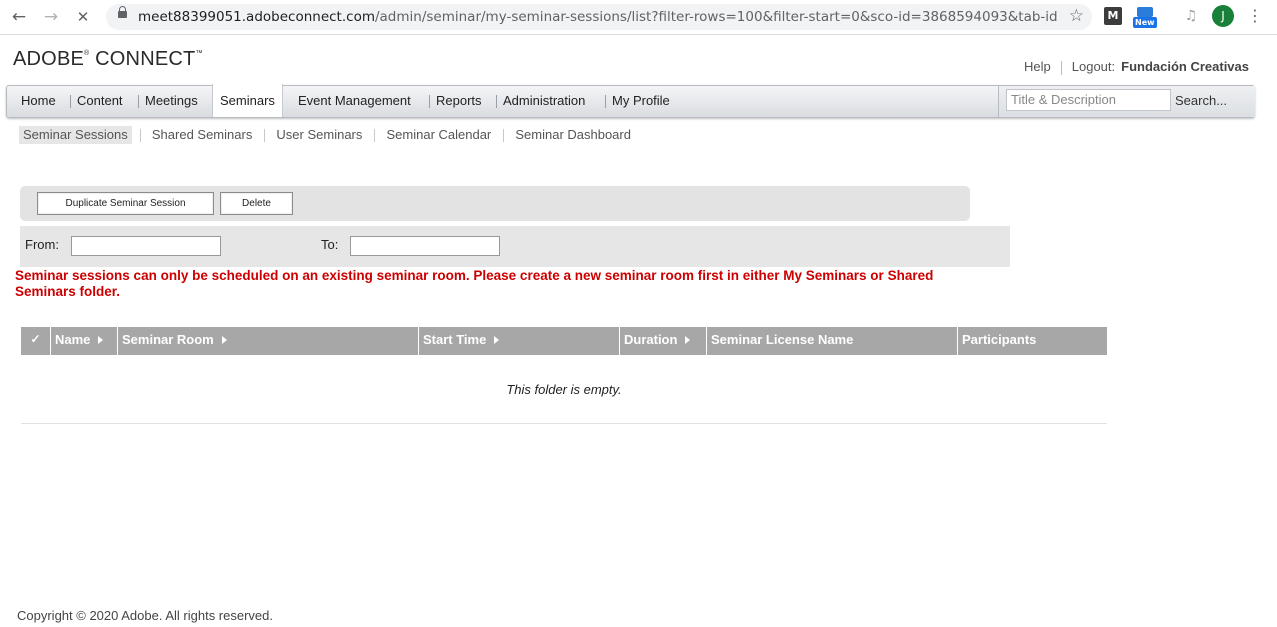 This screenshot has height=627, width=1277. Describe the element at coordinates (425, 246) in the screenshot. I see `to-date-input` at that location.